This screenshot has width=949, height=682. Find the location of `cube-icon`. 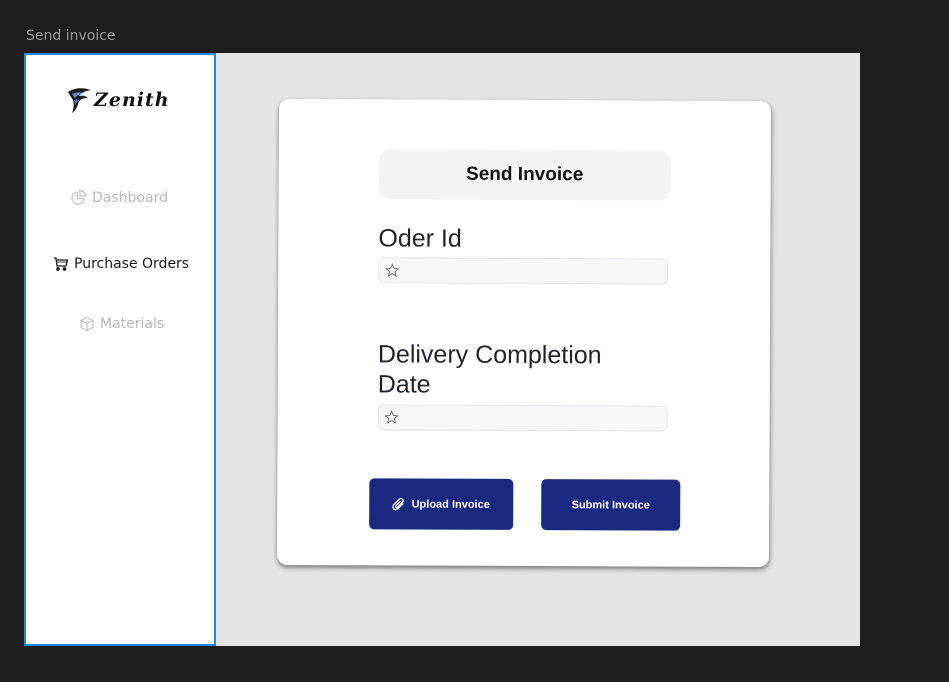

cube-icon is located at coordinates (87, 324).